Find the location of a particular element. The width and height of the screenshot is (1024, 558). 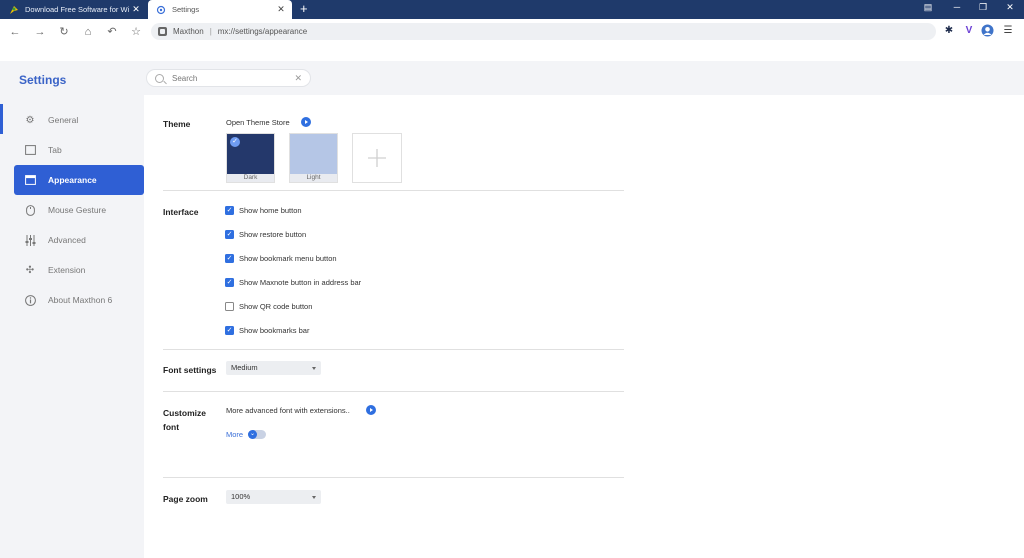

sidebar-item-label: About Maxthon 6 is located at coordinates (80, 300).